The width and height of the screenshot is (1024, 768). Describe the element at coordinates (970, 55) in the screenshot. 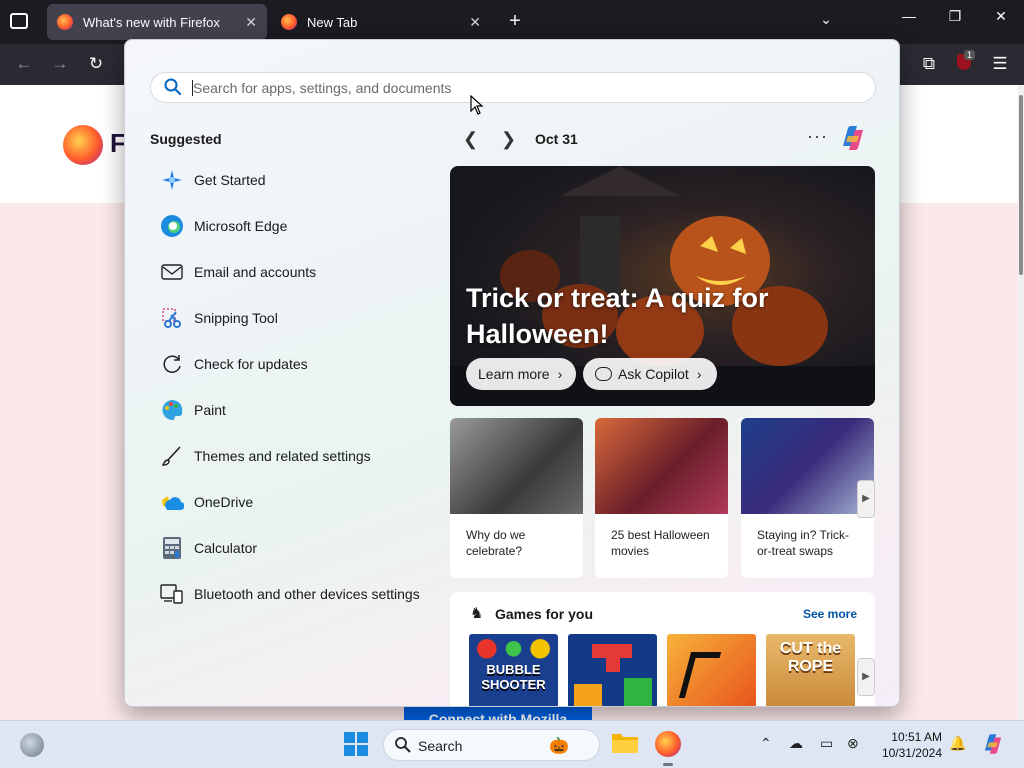

I see `ublock-badge: 1` at that location.